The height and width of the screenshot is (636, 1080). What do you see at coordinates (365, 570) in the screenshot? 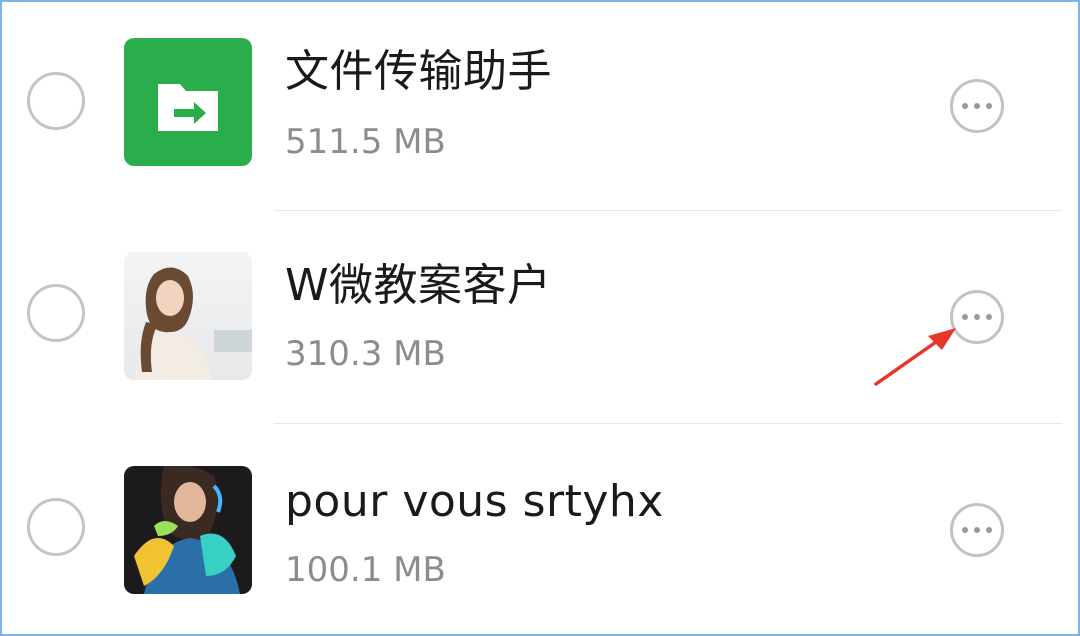
I see `storage-size: 100.1 MB` at bounding box center [365, 570].